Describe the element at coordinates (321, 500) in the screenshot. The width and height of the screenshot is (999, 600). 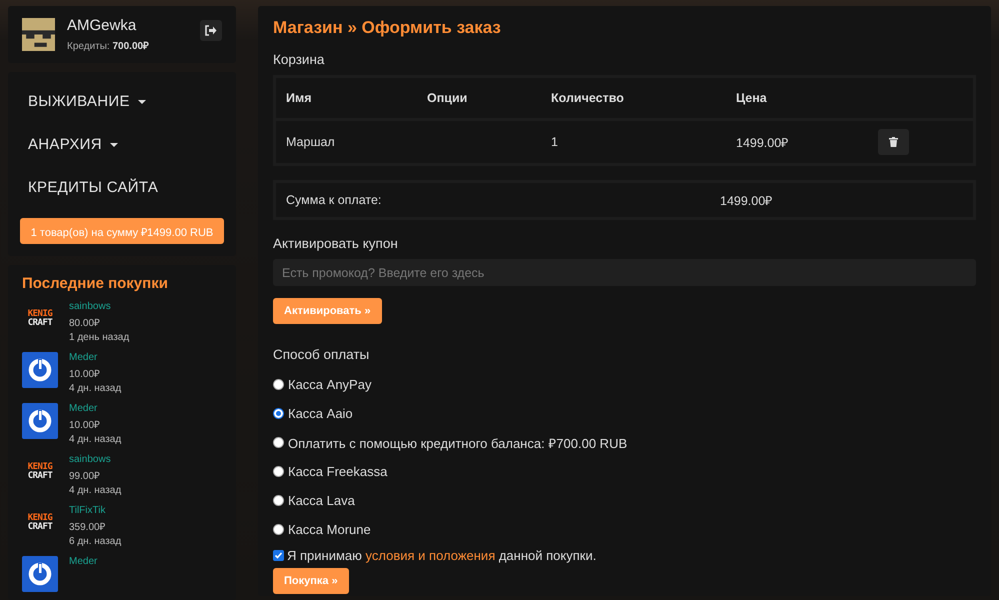
I see `payment-option: Касса Lava` at that location.